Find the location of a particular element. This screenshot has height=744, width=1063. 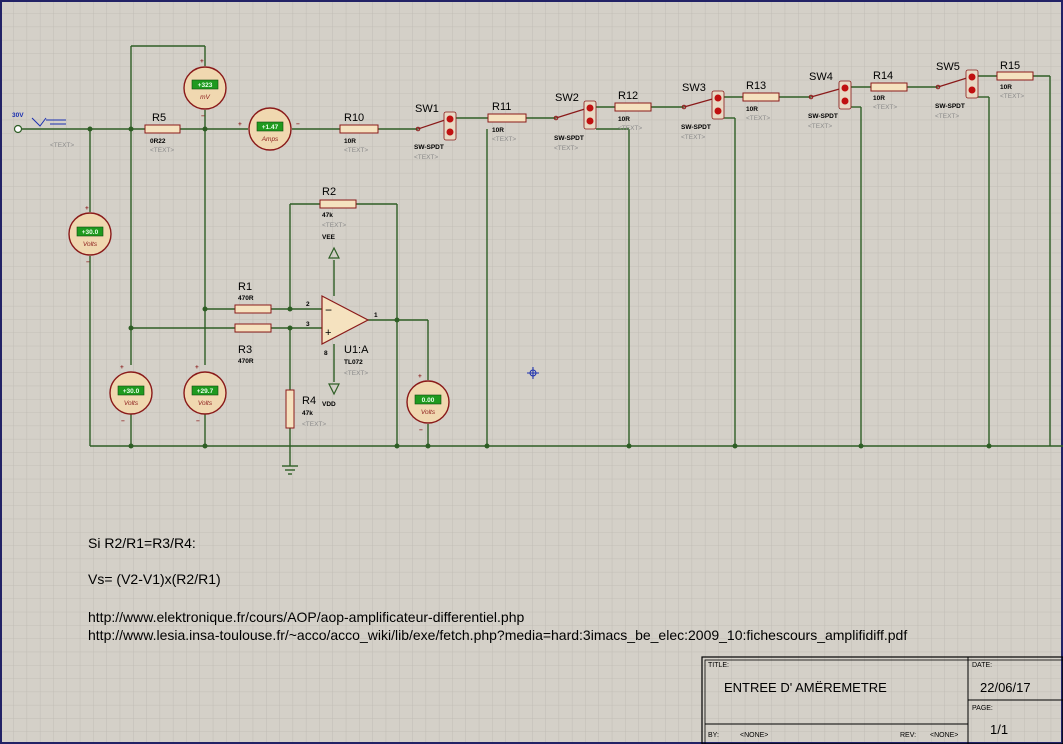

switch-ref: SW2 is located at coordinates (567, 98).